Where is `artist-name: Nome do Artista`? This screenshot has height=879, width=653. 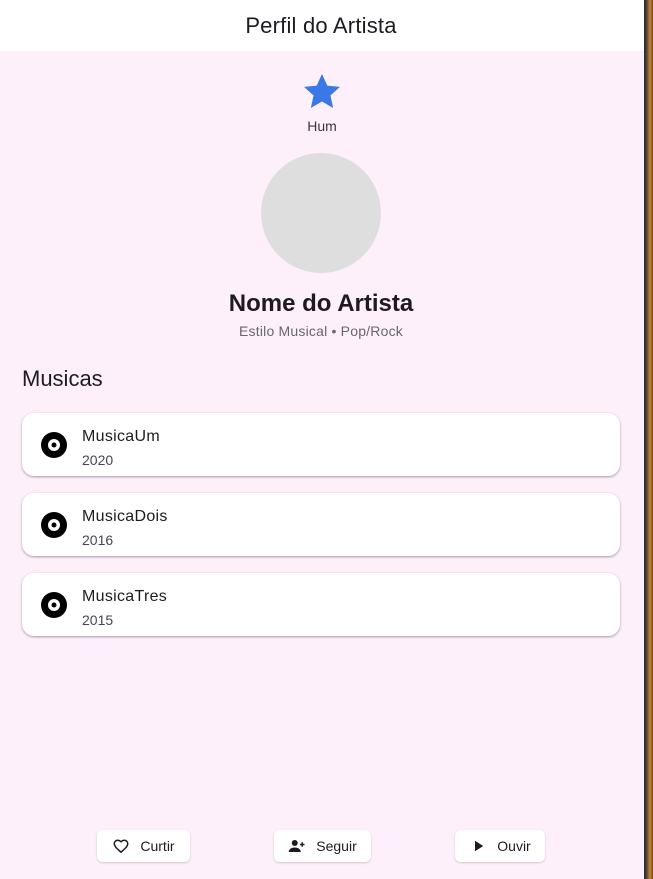
artist-name: Nome do Artista is located at coordinates (321, 303).